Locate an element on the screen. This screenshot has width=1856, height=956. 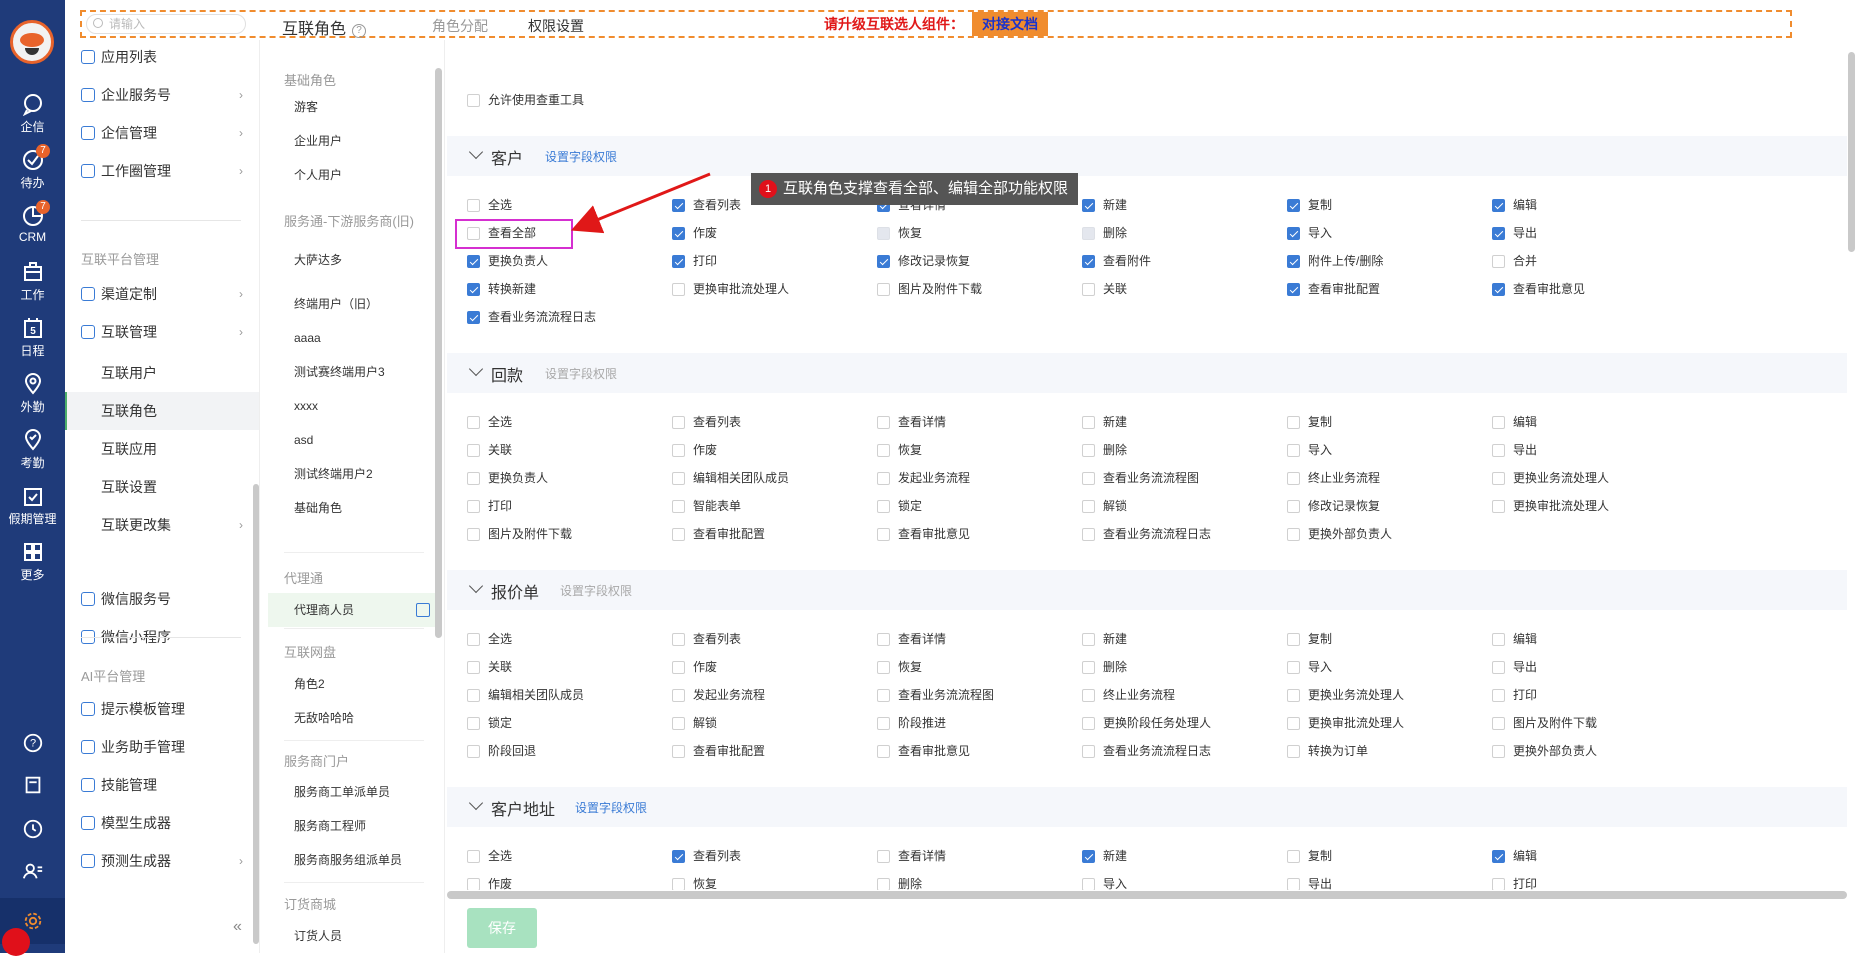
help-icon: ? is located at coordinates (32, 744).